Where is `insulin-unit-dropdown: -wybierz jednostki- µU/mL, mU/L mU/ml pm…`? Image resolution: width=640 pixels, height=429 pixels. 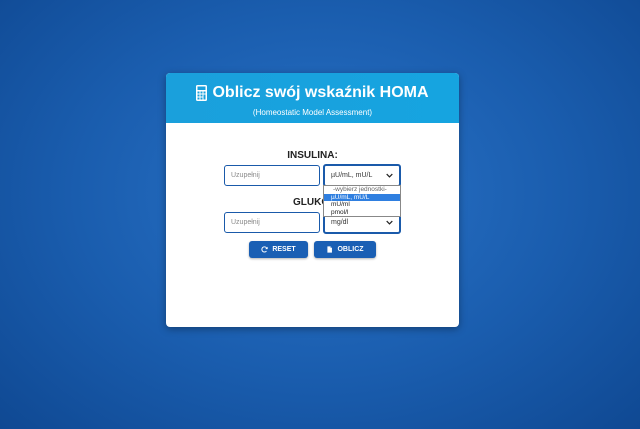
insulin-unit-dropdown: -wybierz jednostki- µU/mL, mU/L mU/ml pm… is located at coordinates (362, 201).